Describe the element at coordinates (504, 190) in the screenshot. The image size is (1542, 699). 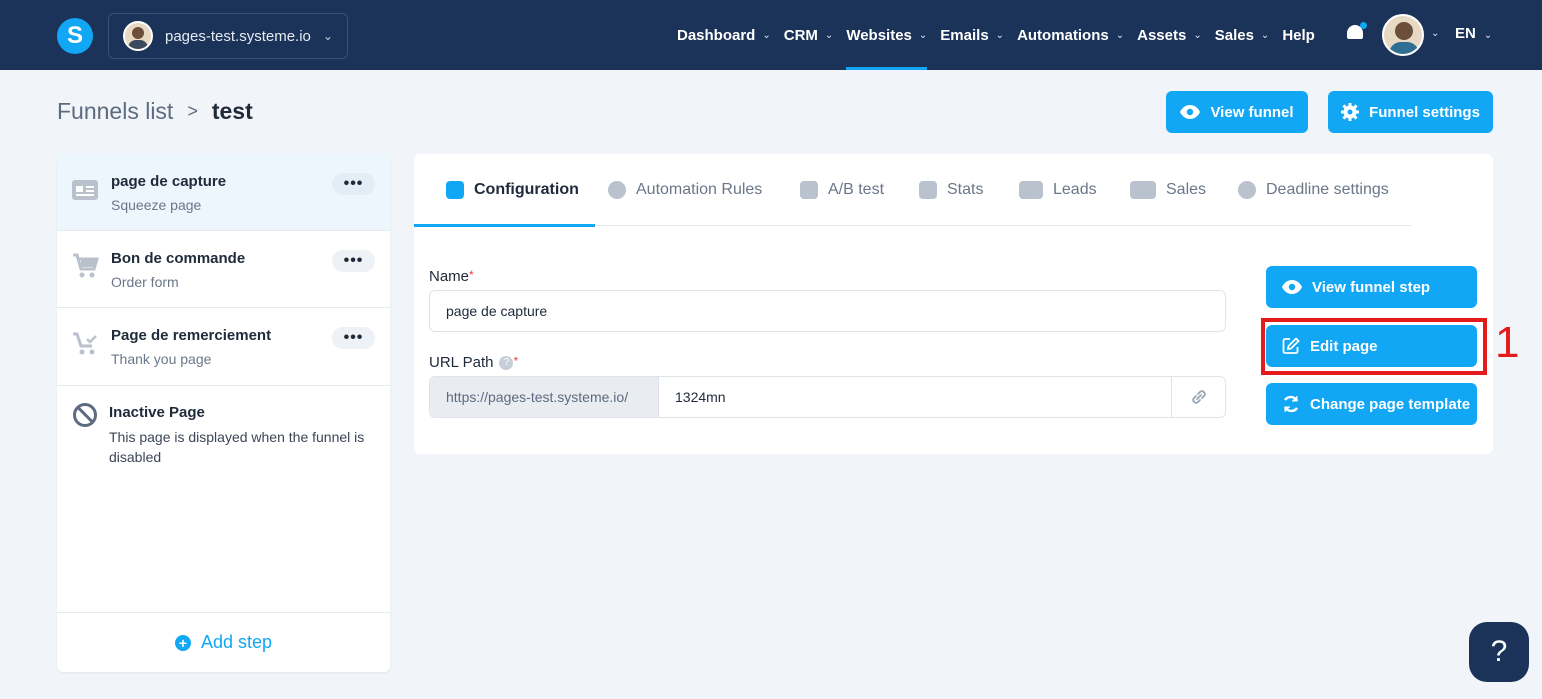
I see `tab-configuration: Configuration` at that location.